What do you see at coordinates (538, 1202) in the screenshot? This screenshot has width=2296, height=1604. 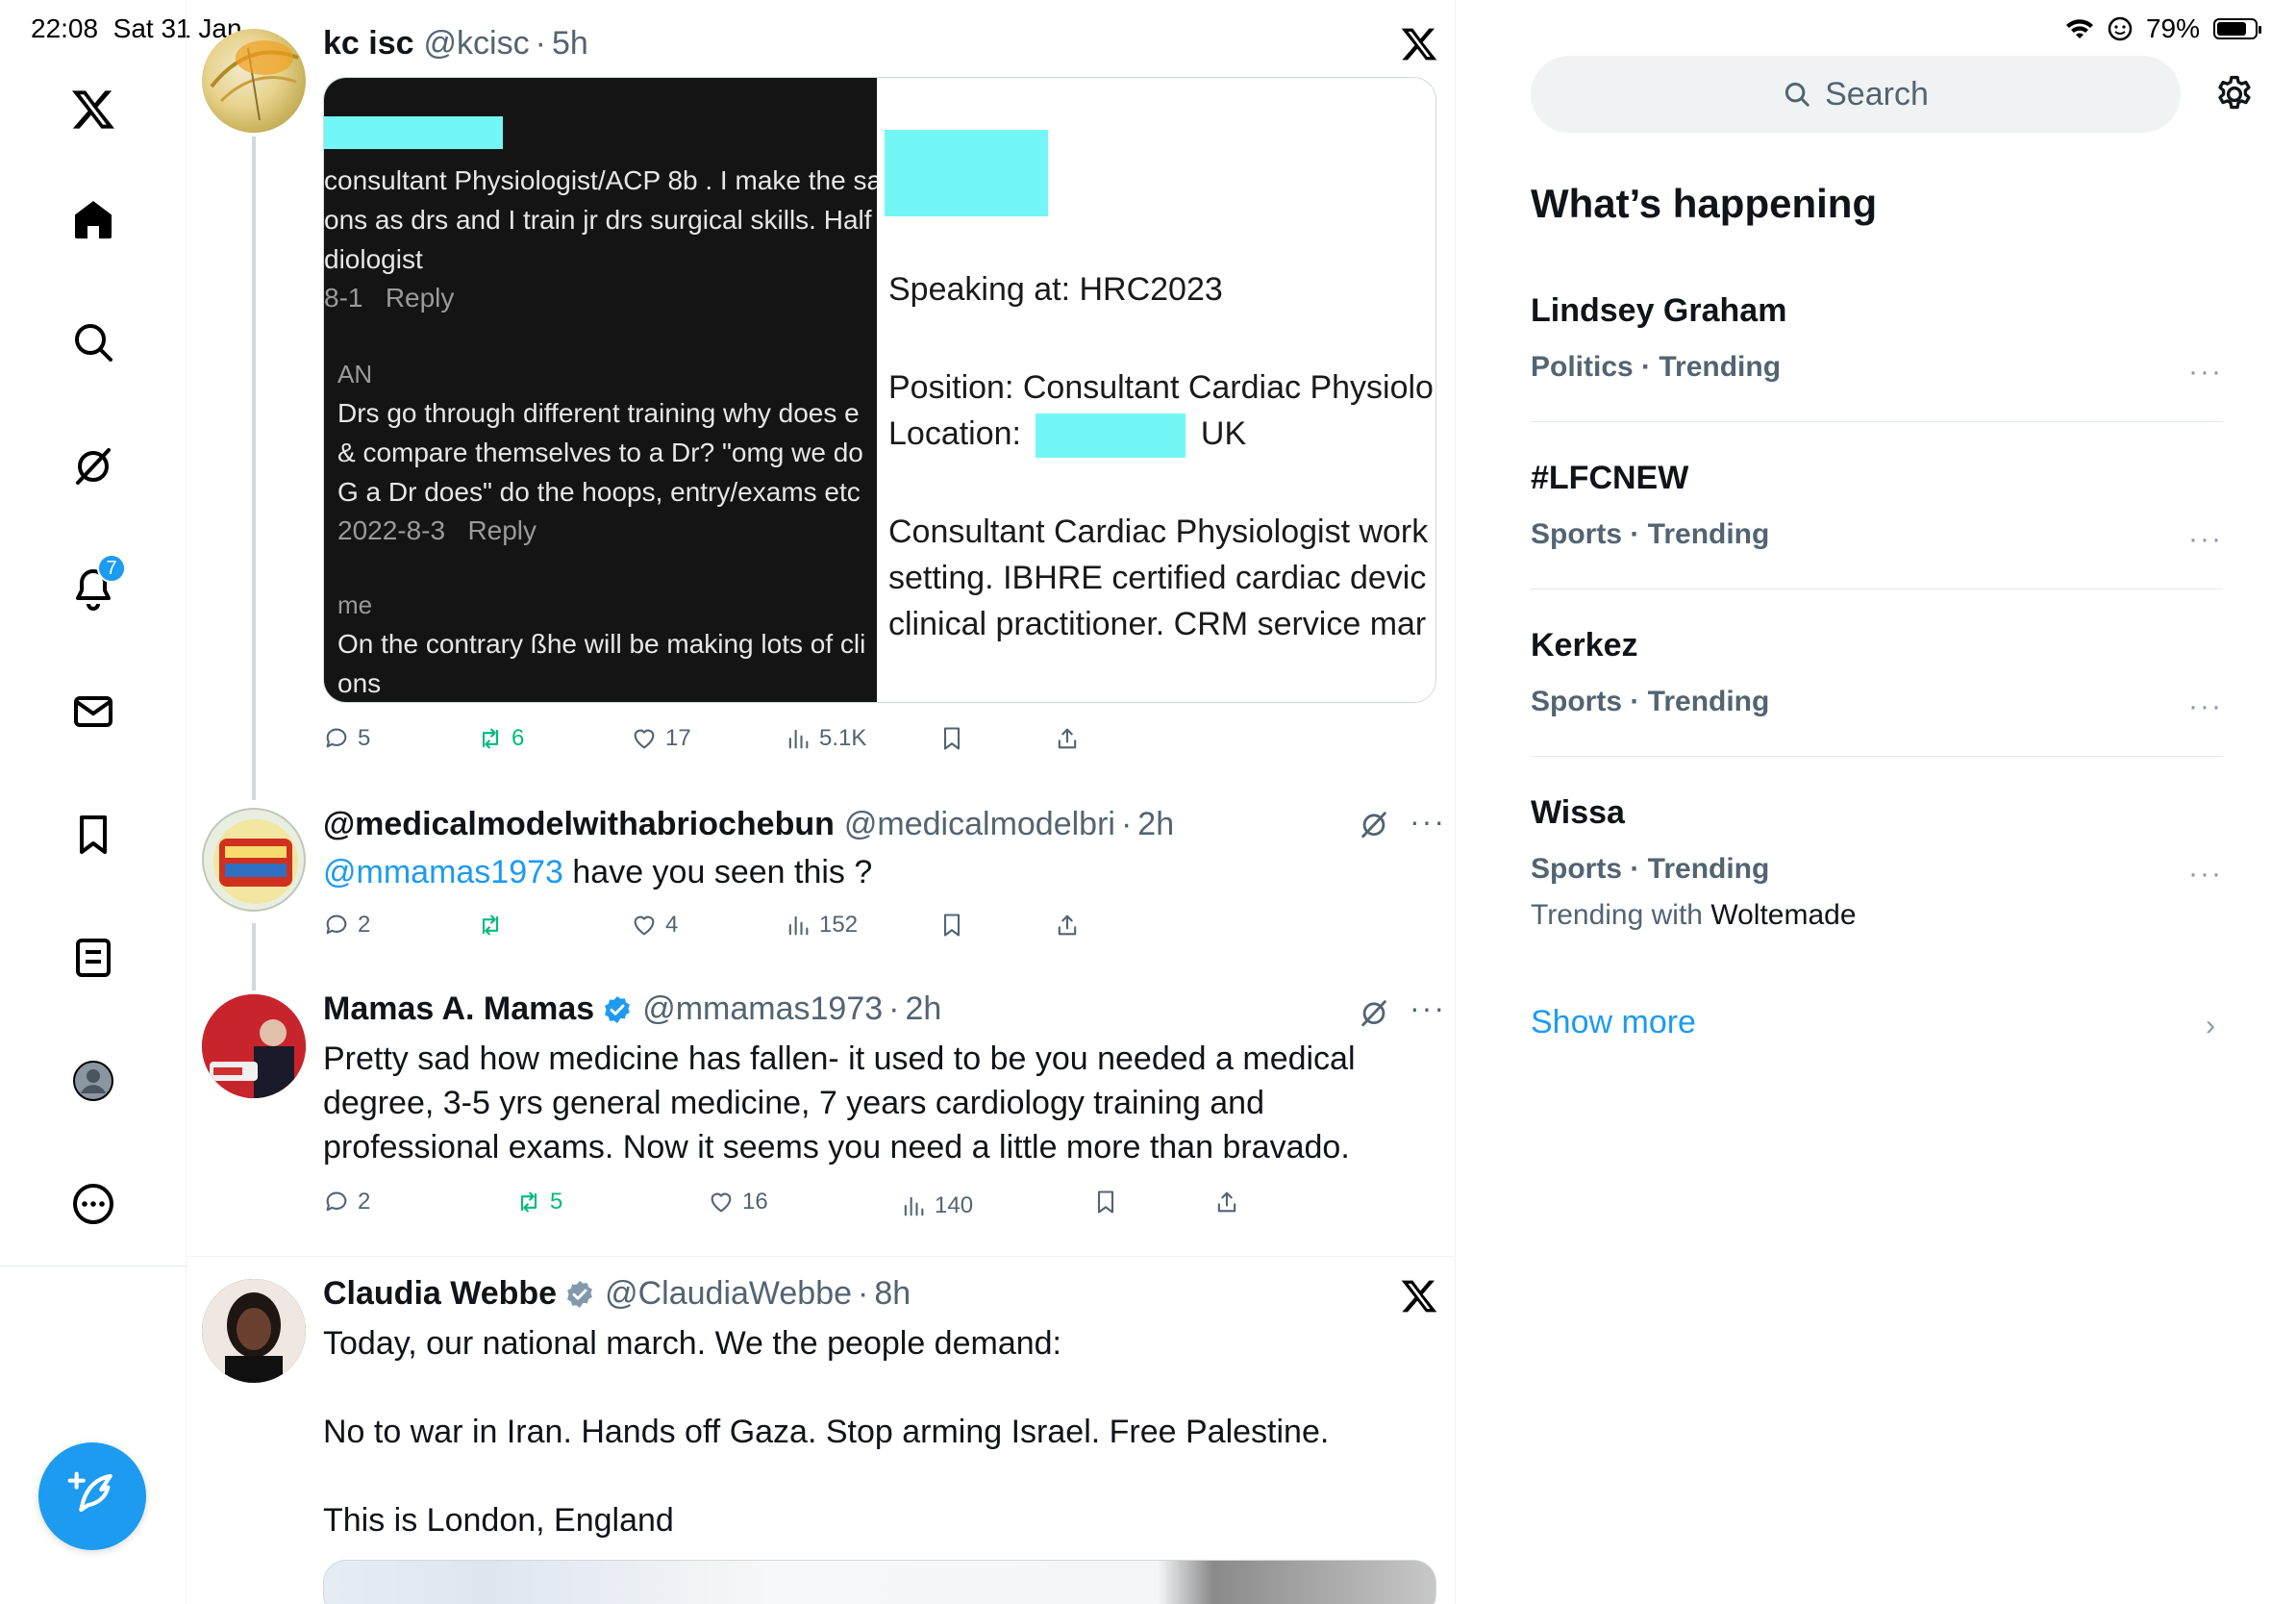 I see `repost-button: 5` at bounding box center [538, 1202].